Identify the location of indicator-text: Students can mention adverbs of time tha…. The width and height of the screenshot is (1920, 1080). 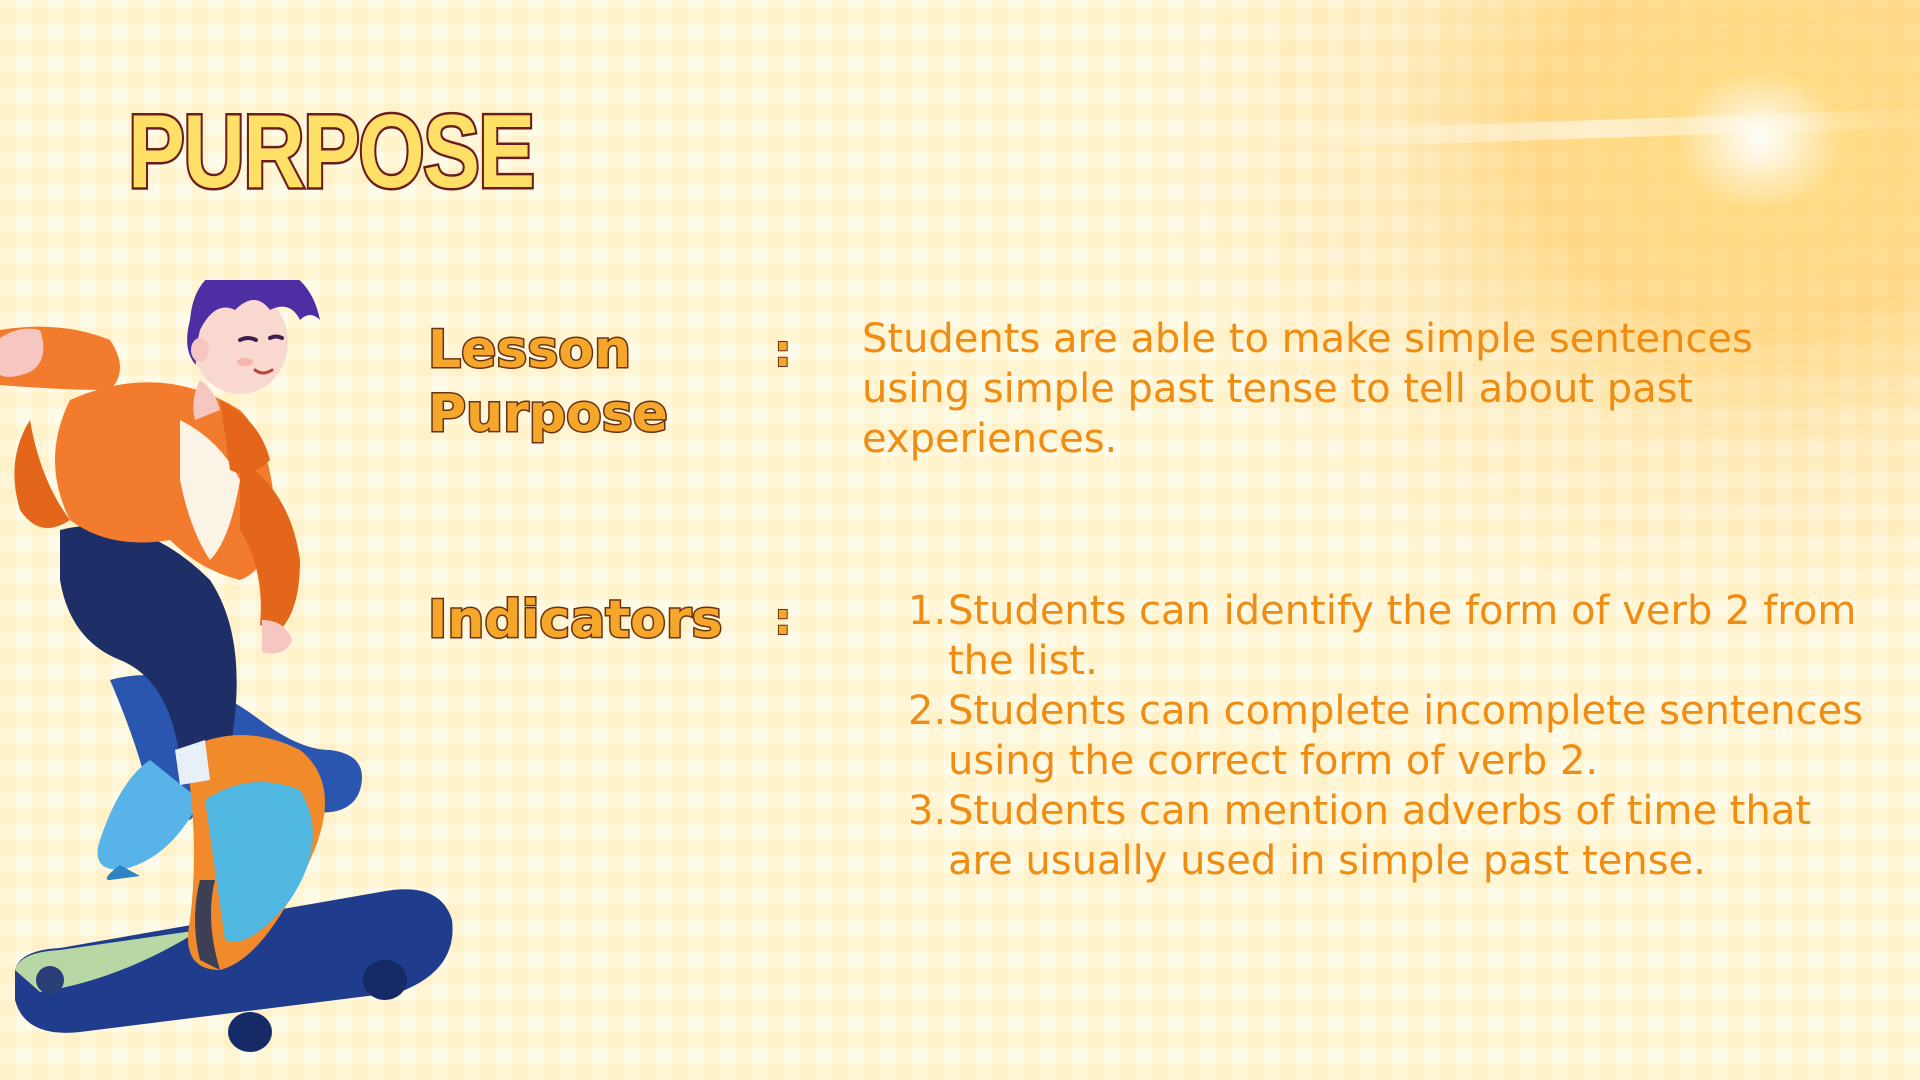
(1380, 836).